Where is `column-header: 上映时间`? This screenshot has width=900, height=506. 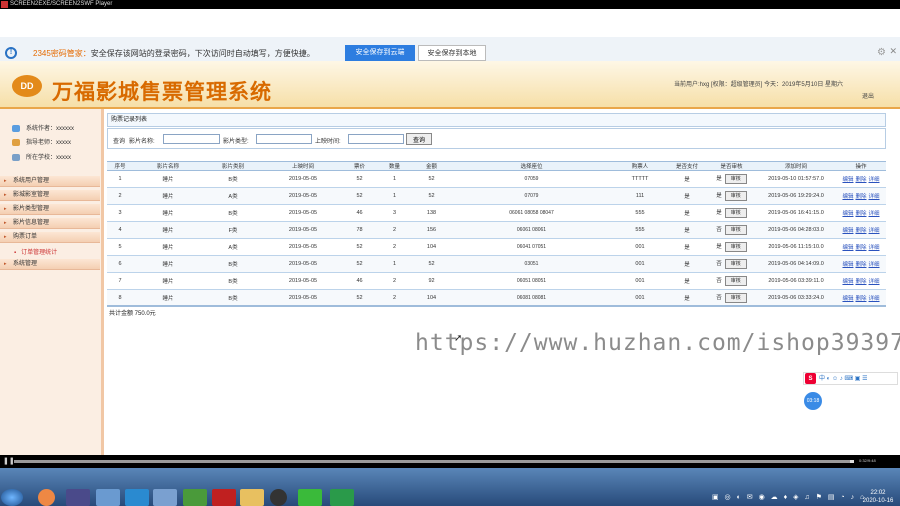
column-header: 上映时间 is located at coordinates (303, 166).